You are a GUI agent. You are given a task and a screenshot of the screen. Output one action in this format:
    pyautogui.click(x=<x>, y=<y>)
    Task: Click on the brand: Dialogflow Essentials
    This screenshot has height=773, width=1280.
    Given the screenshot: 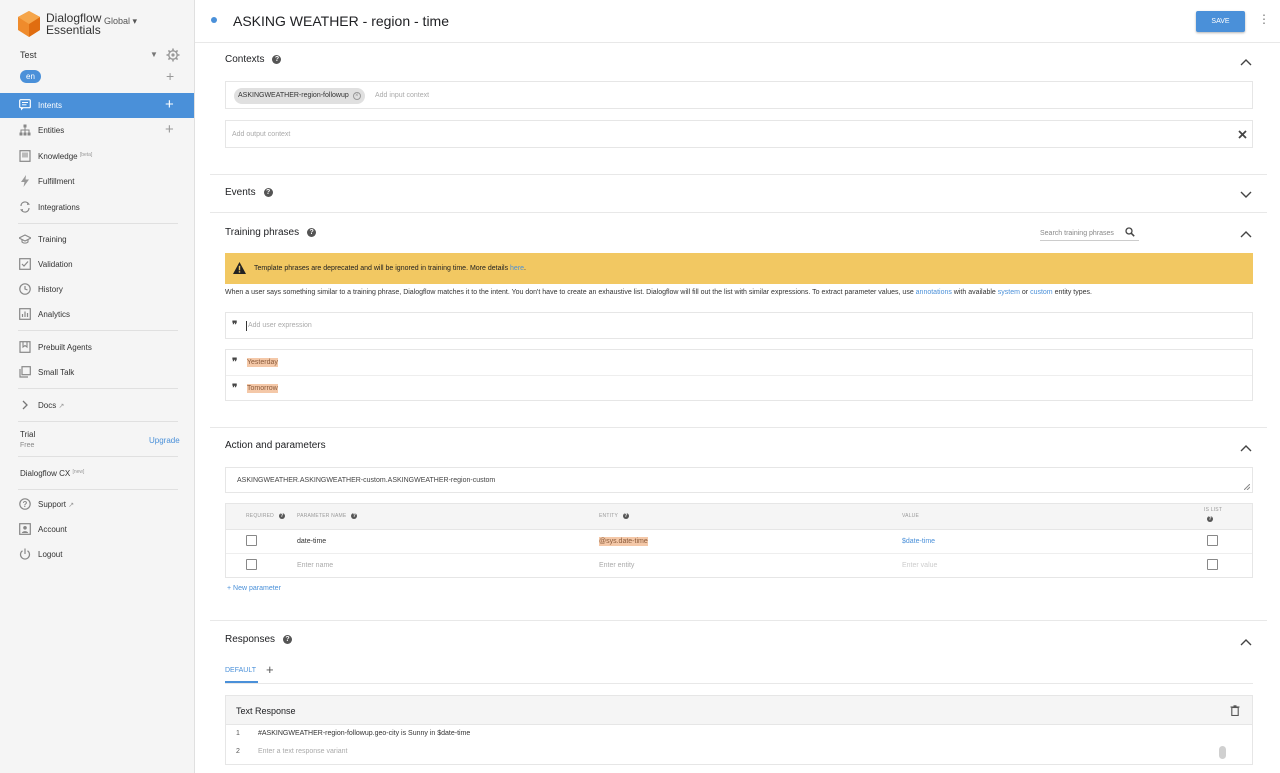 What is the action you would take?
    pyautogui.click(x=59, y=24)
    